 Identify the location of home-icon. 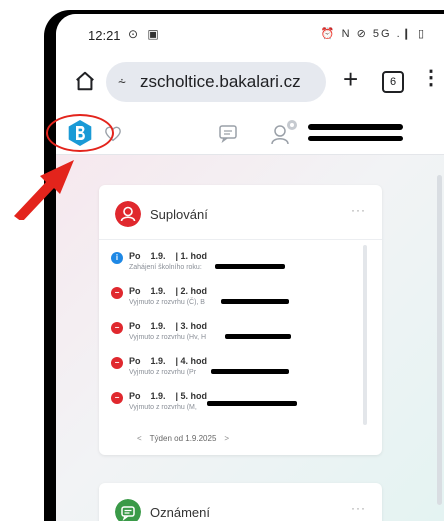
(85, 81).